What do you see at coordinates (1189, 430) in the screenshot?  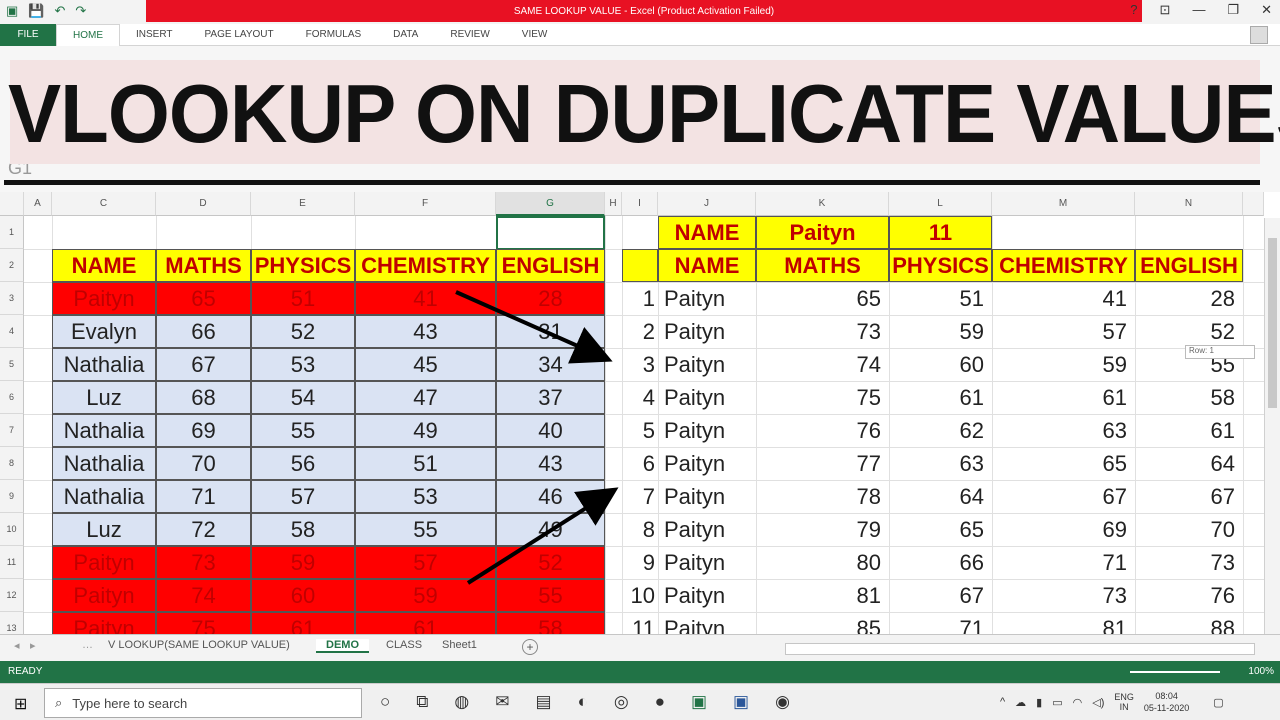 I see `right-table-value-cell: 61` at bounding box center [1189, 430].